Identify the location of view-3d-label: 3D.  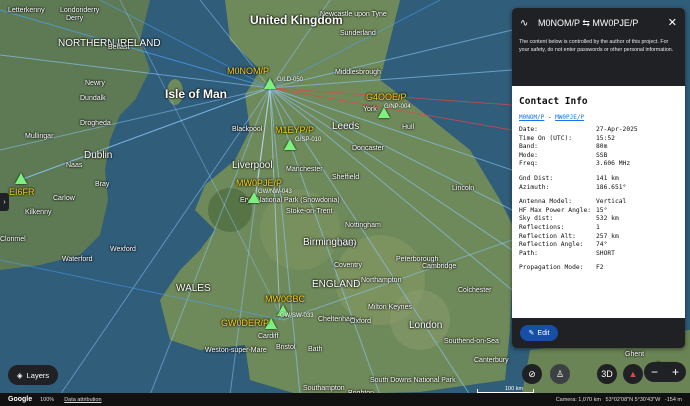
(607, 374).